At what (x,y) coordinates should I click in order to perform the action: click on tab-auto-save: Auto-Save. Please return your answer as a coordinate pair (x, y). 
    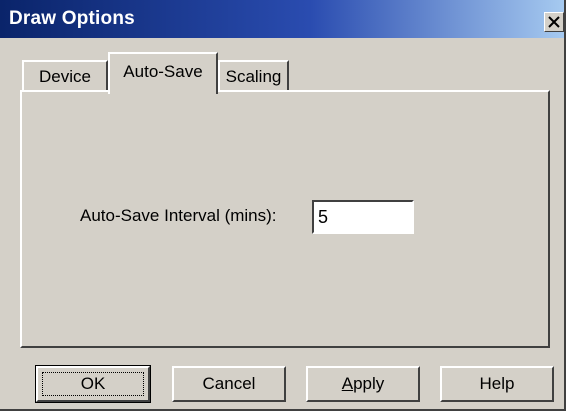
    Looking at the image, I should click on (163, 73).